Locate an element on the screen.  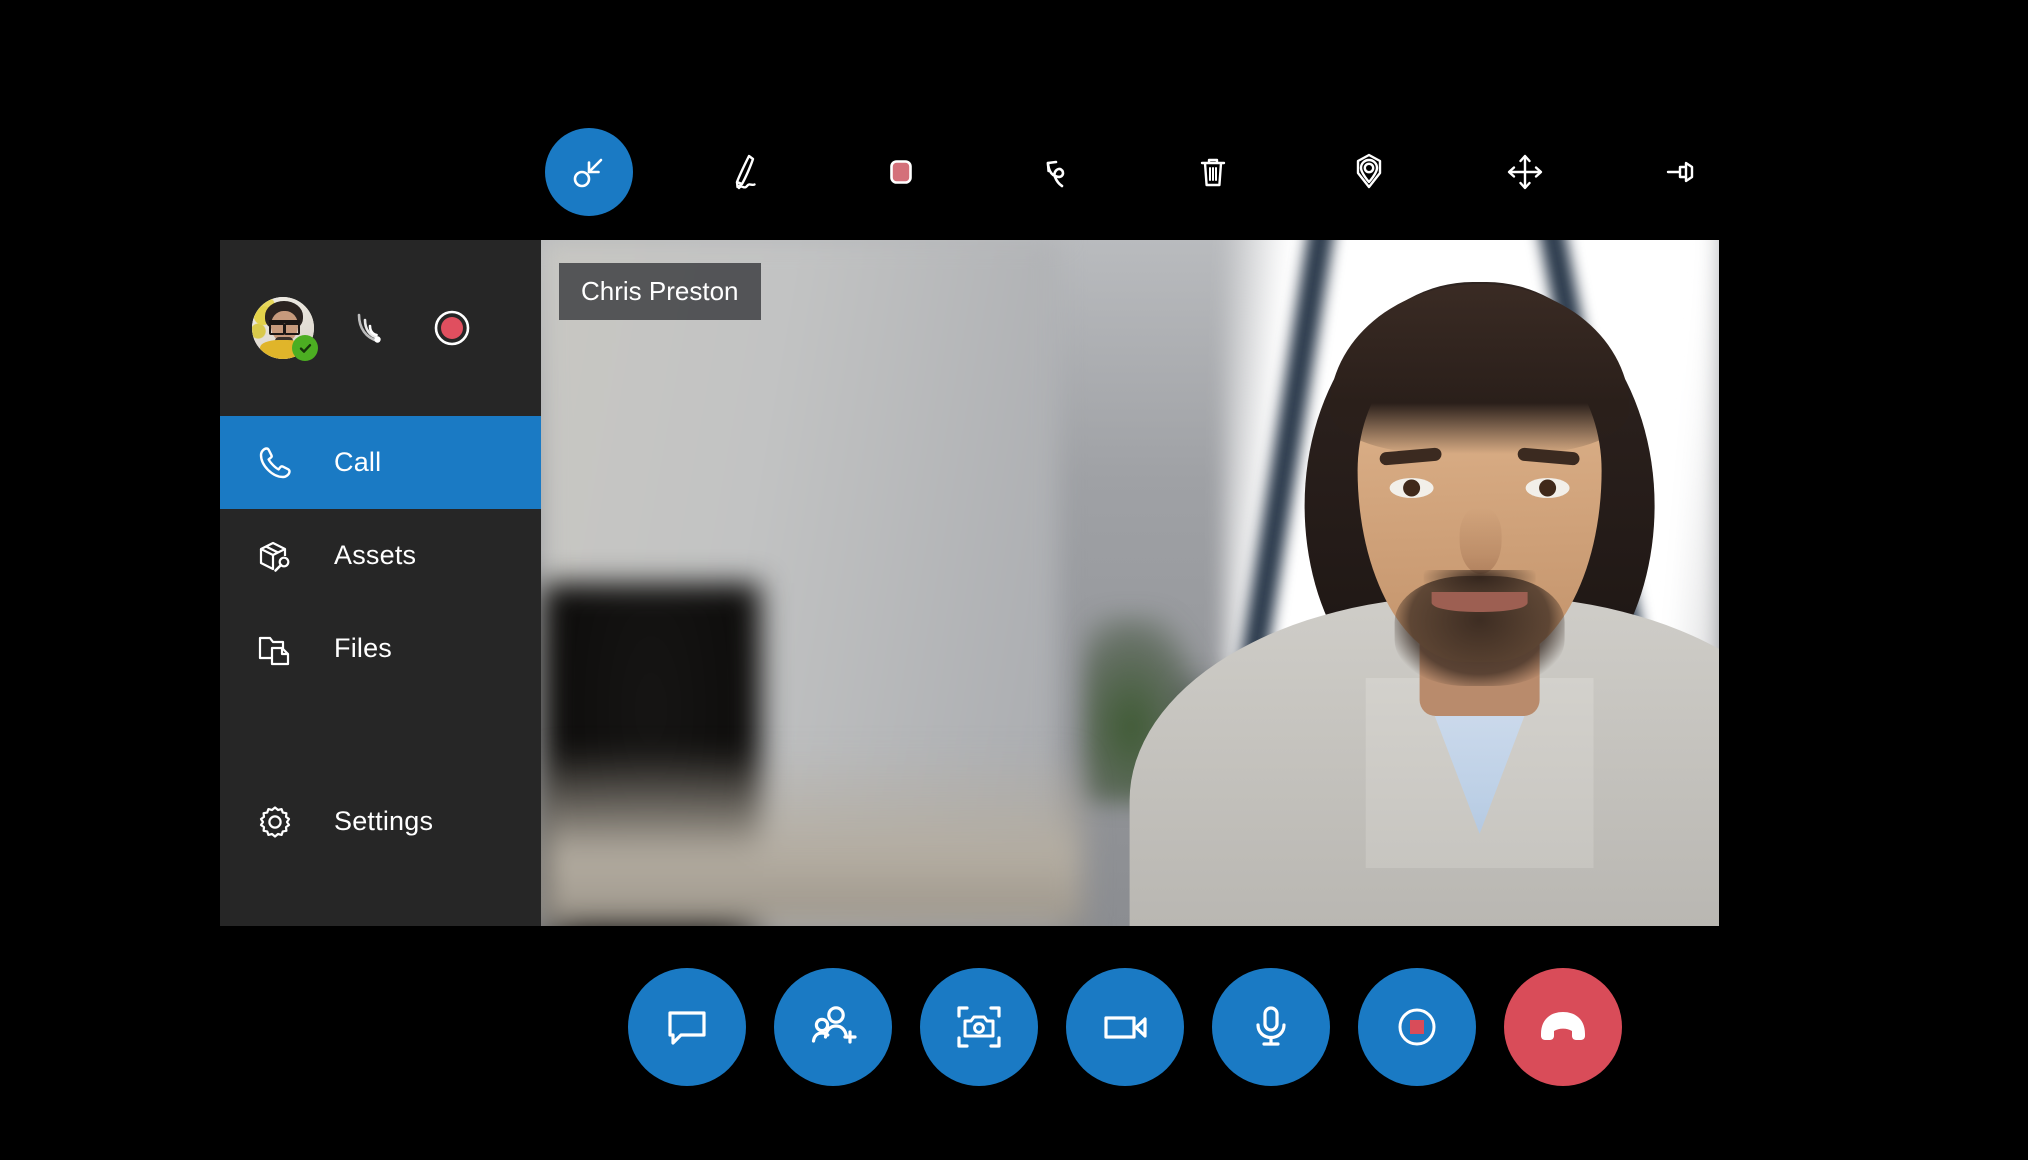
color-swatch-icon is located at coordinates (901, 172).